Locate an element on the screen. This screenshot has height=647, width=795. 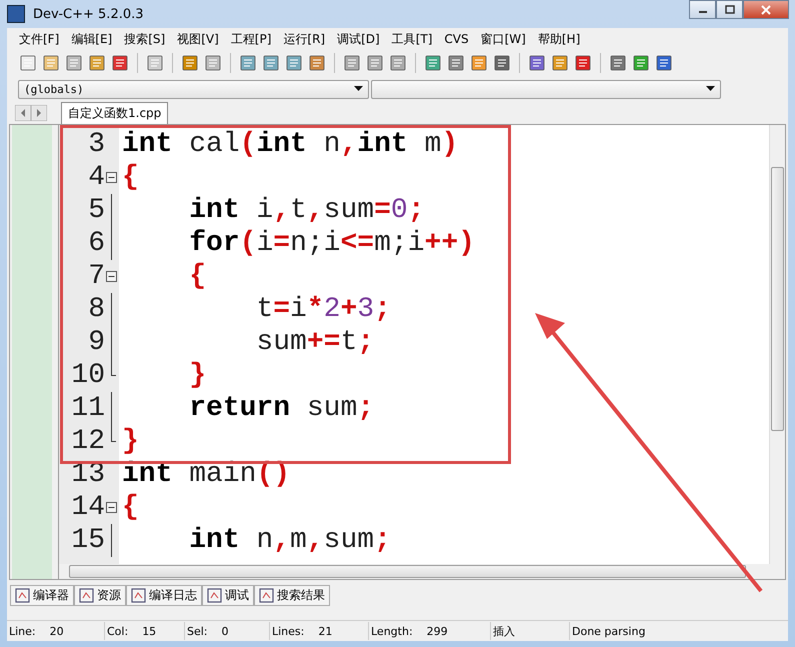
status-value: 插入 is located at coordinates (504, 631).